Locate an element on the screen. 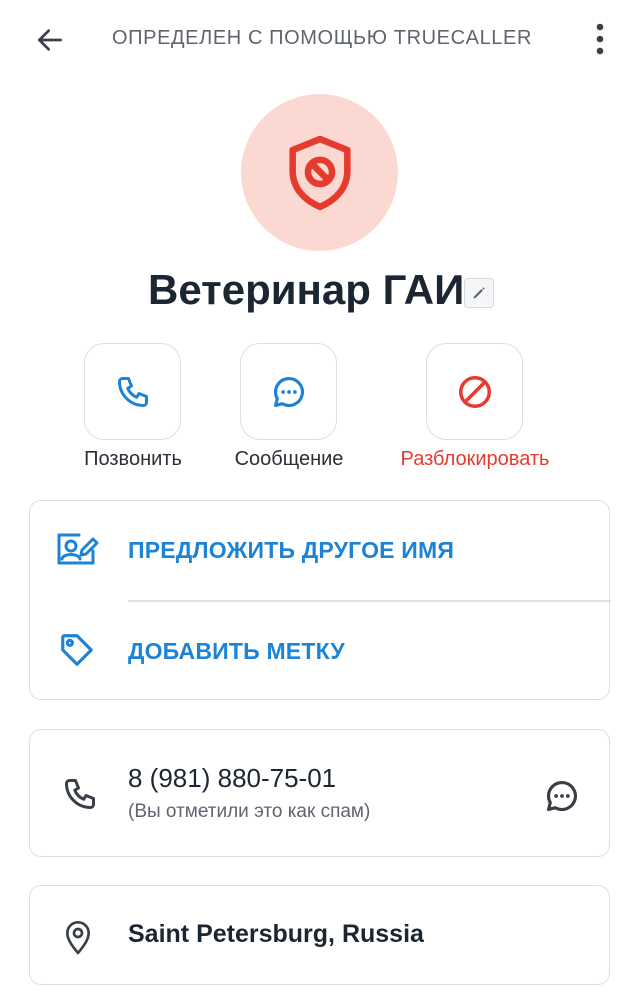 This screenshot has width=639, height=1000. suggest-name-row: ПРЕДЛОЖИТЬ ДРУГОЕ ИМЯ is located at coordinates (319, 550).